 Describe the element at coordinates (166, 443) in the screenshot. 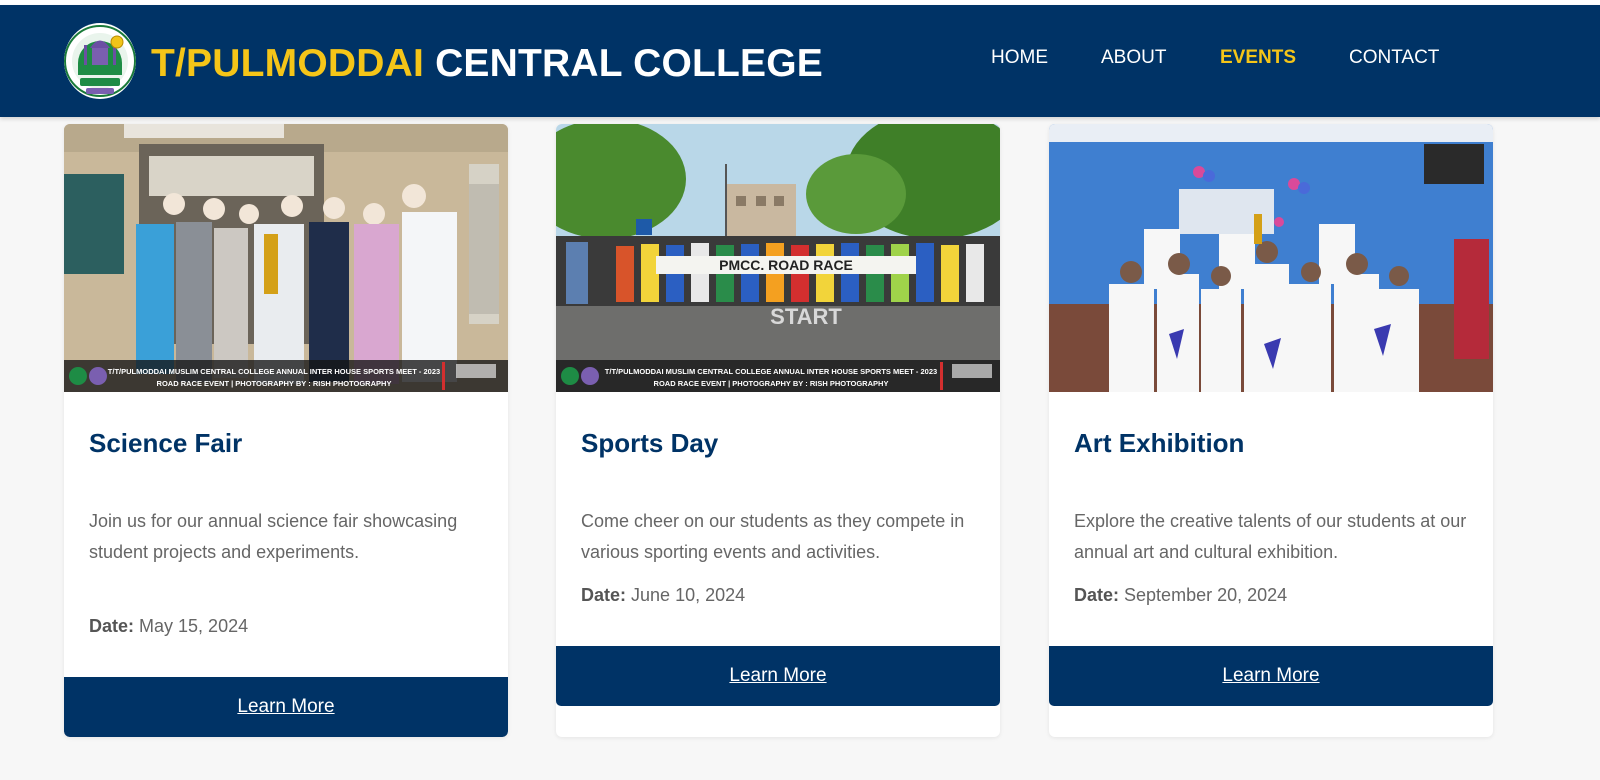

I see `event-title: Science Fair` at that location.